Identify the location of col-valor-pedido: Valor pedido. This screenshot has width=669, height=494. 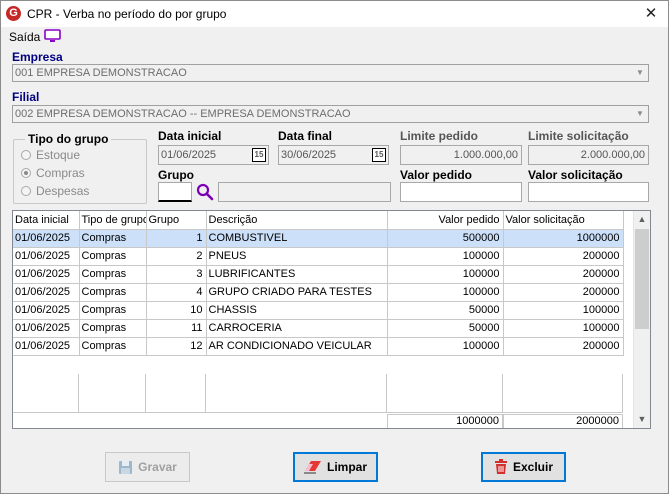
(445, 220).